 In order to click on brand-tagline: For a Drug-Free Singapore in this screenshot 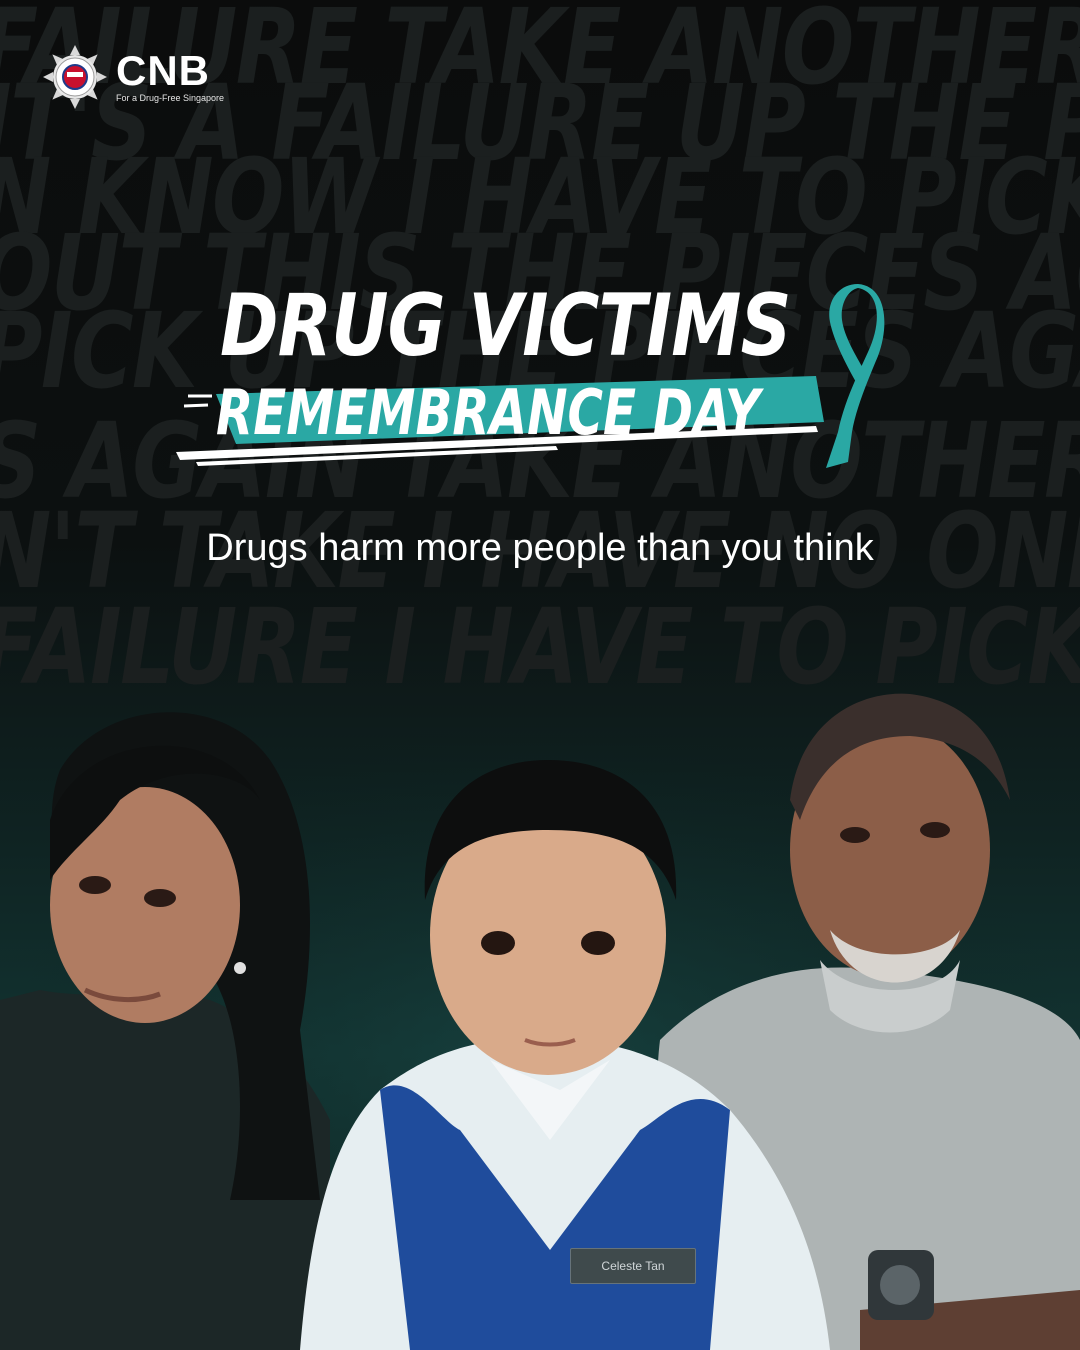, I will do `click(170, 98)`.